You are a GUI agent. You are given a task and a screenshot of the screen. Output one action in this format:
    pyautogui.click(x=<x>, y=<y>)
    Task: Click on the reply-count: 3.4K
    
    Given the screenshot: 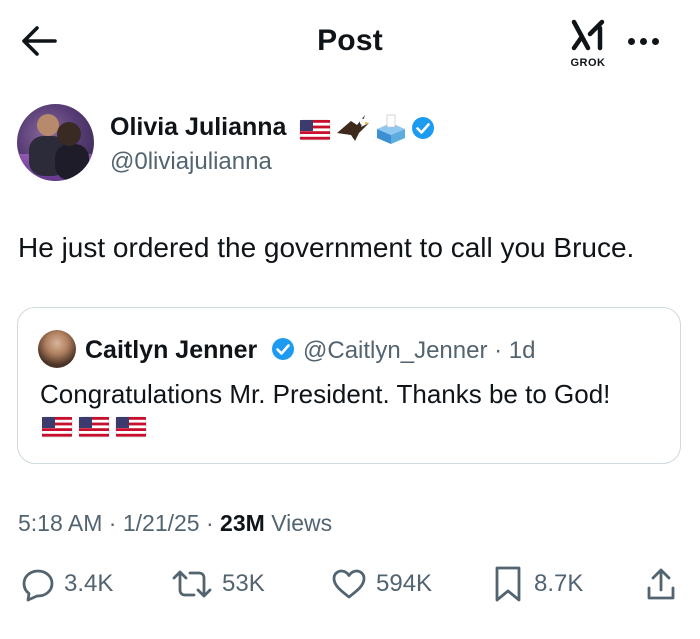 What is the action you would take?
    pyautogui.click(x=89, y=583)
    